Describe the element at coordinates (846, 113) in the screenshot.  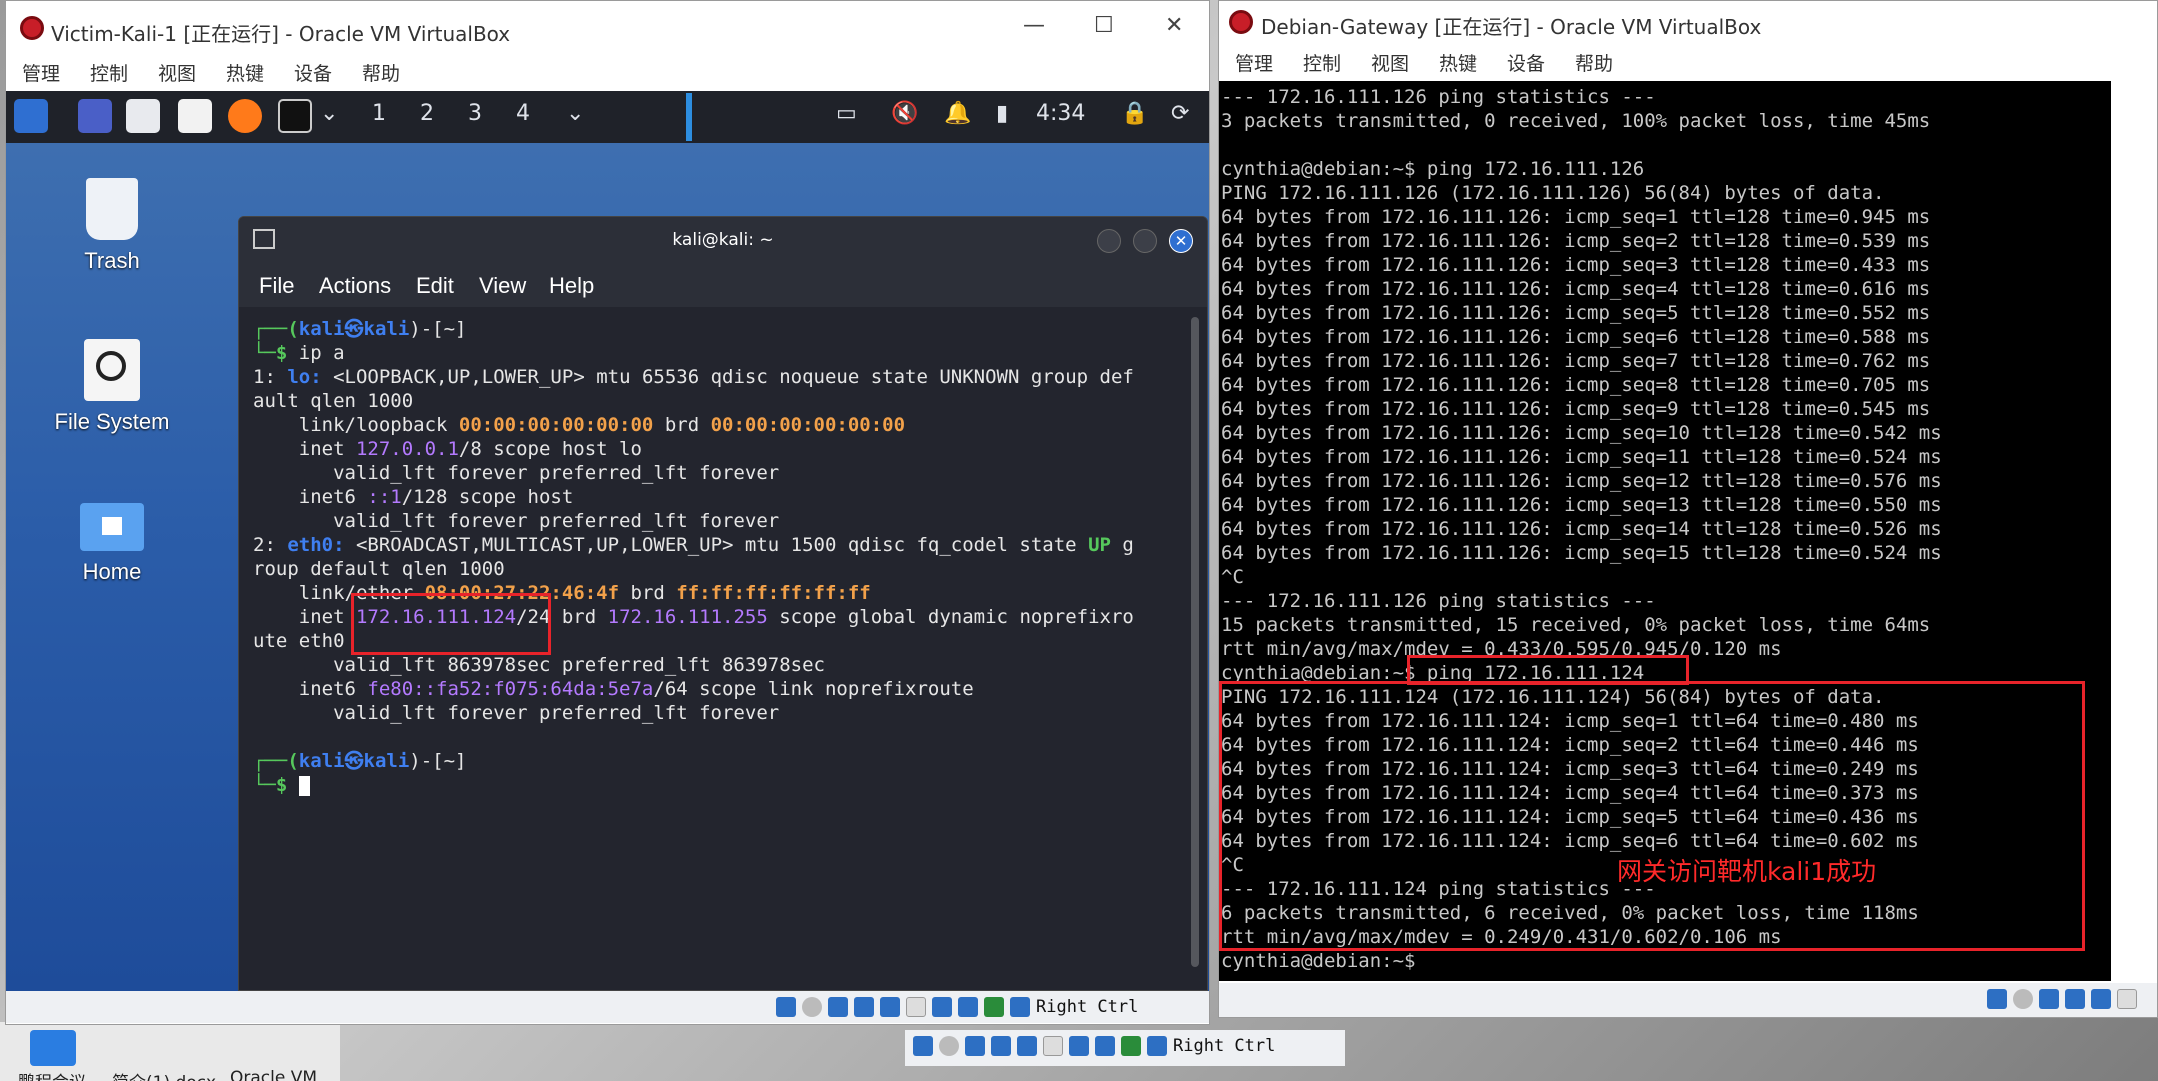
I see `display-icon: ▭` at that location.